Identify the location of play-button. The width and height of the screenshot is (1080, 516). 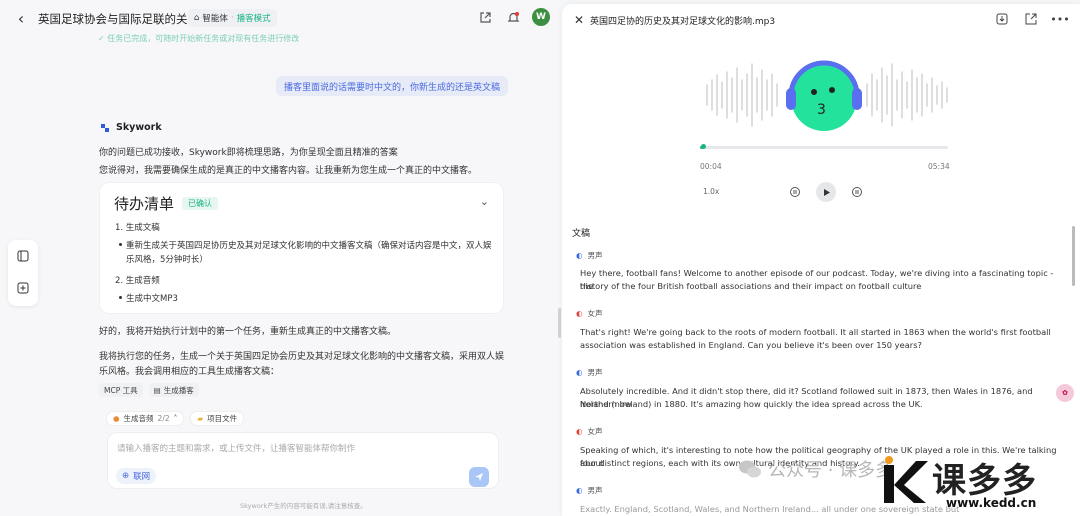
(826, 192).